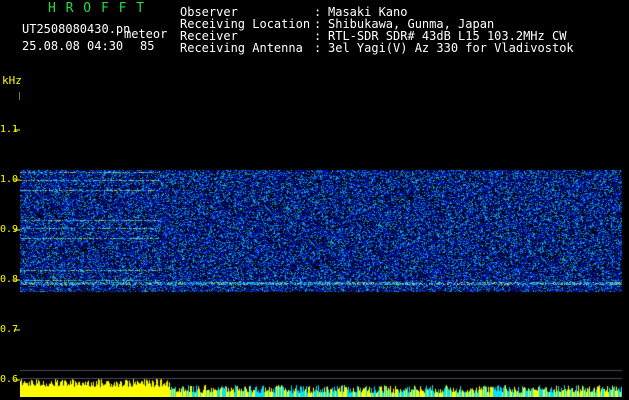 This screenshot has width=629, height=400. I want to click on y-tick-label: 0.7, so click(9, 329).